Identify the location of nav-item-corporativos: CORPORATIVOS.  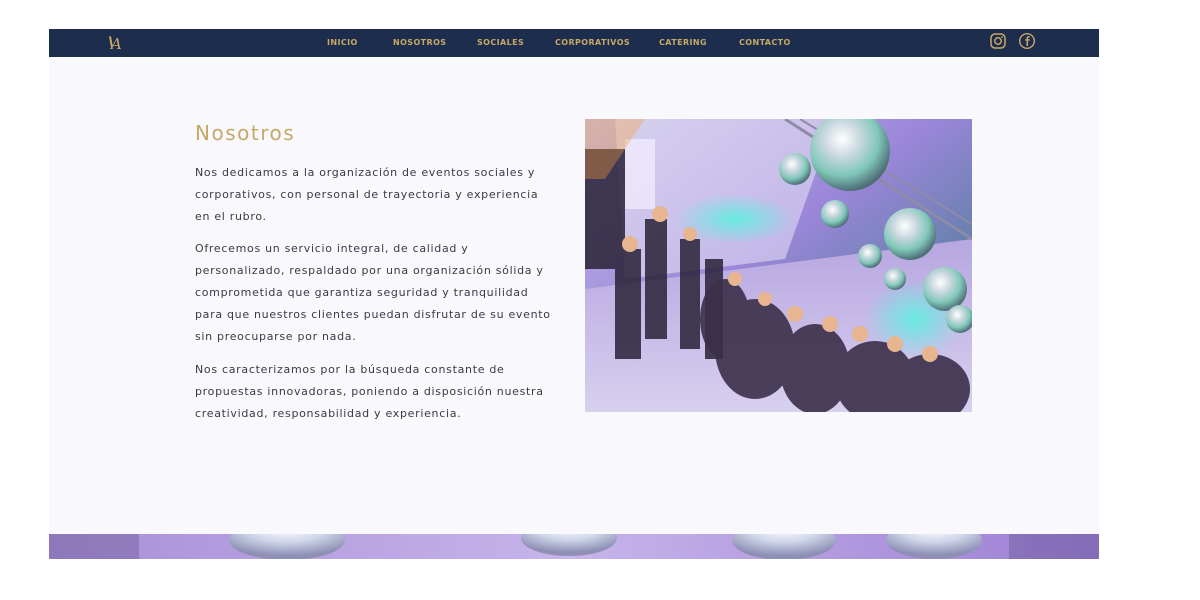
(592, 43).